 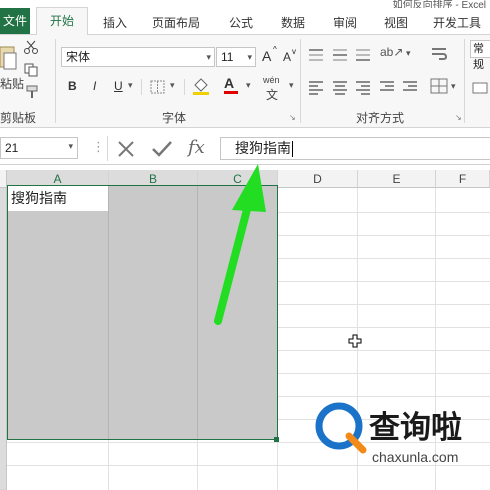 I want to click on tab-file: 文件, so click(x=15, y=21).